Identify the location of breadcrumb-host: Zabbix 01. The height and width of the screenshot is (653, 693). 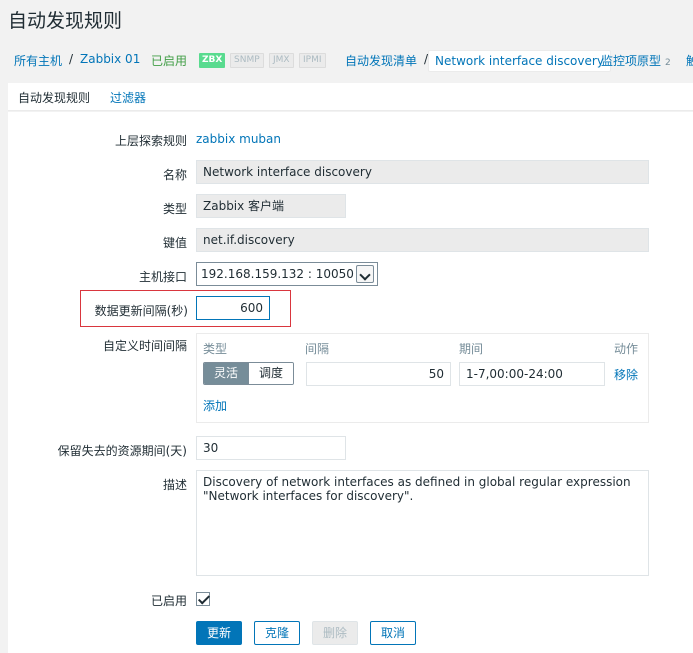
(110, 59).